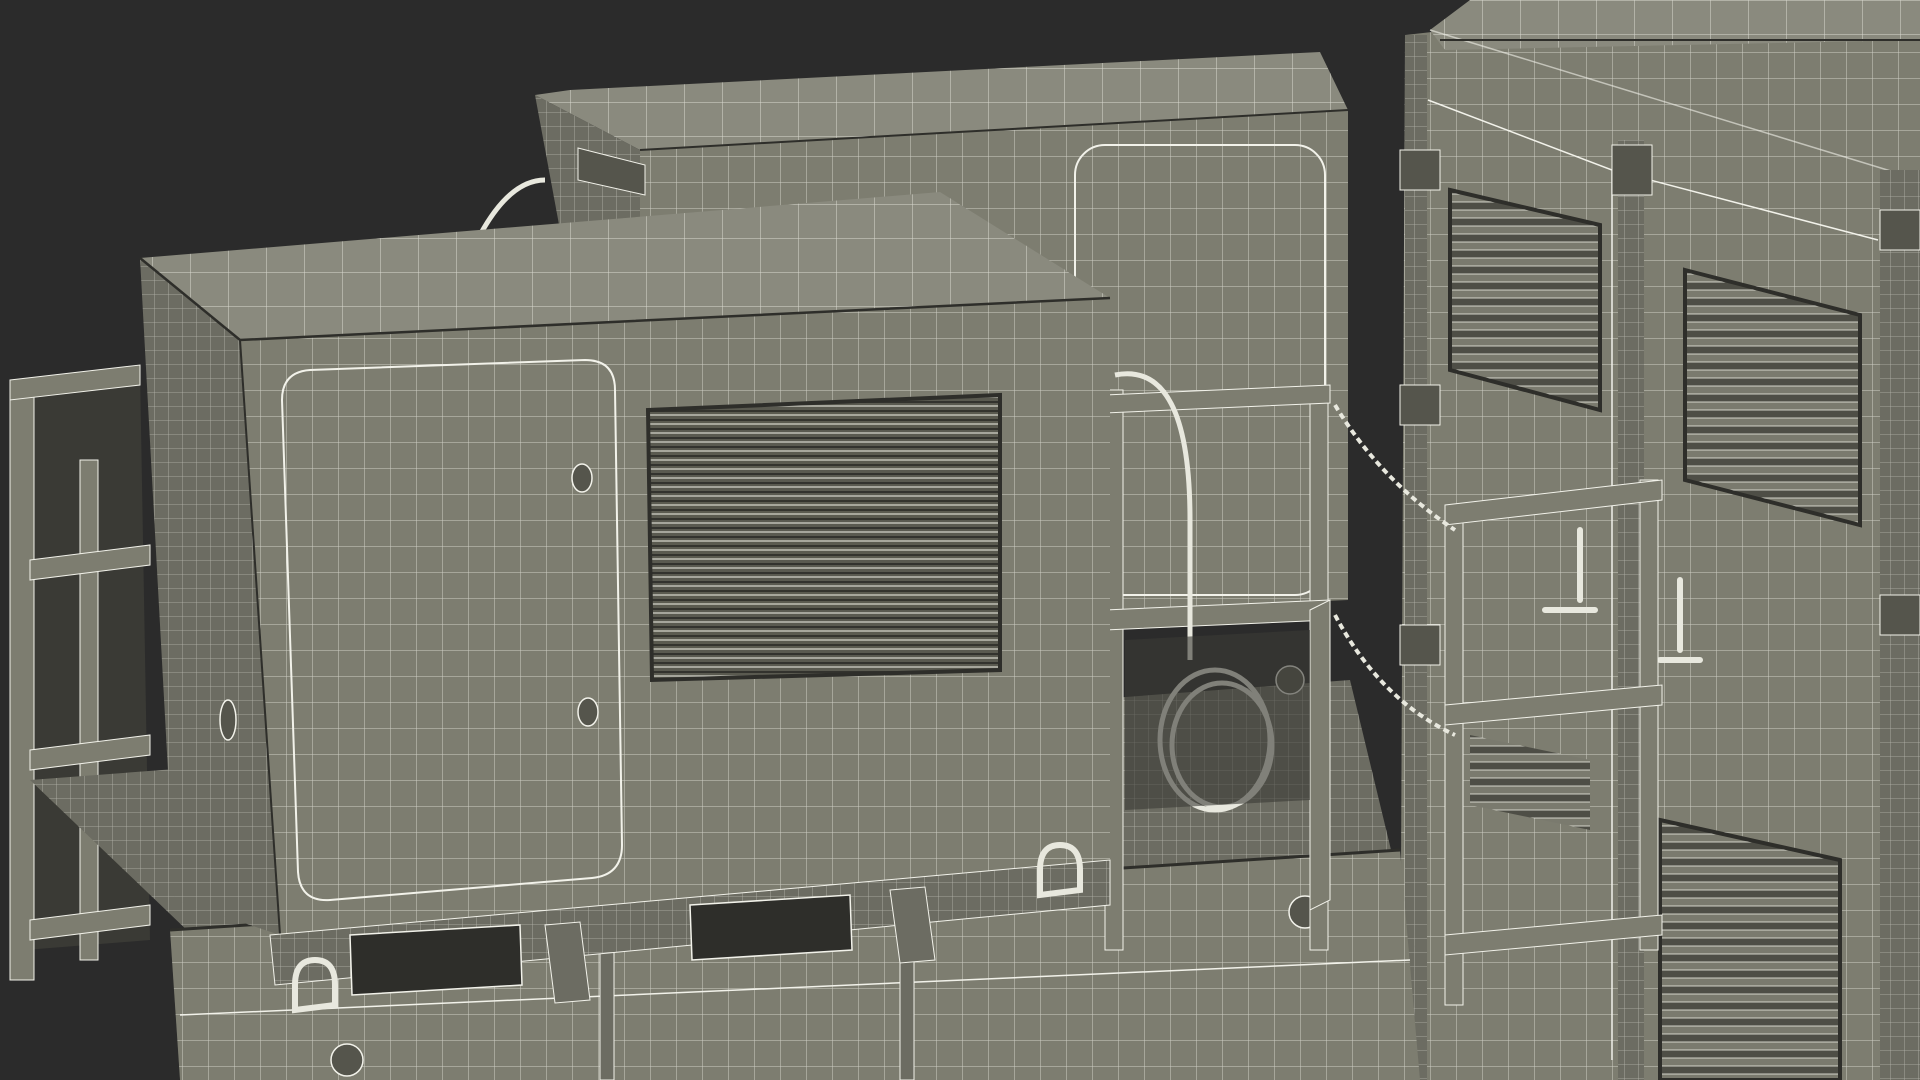  I want to click on left-railing, so click(80, 672).